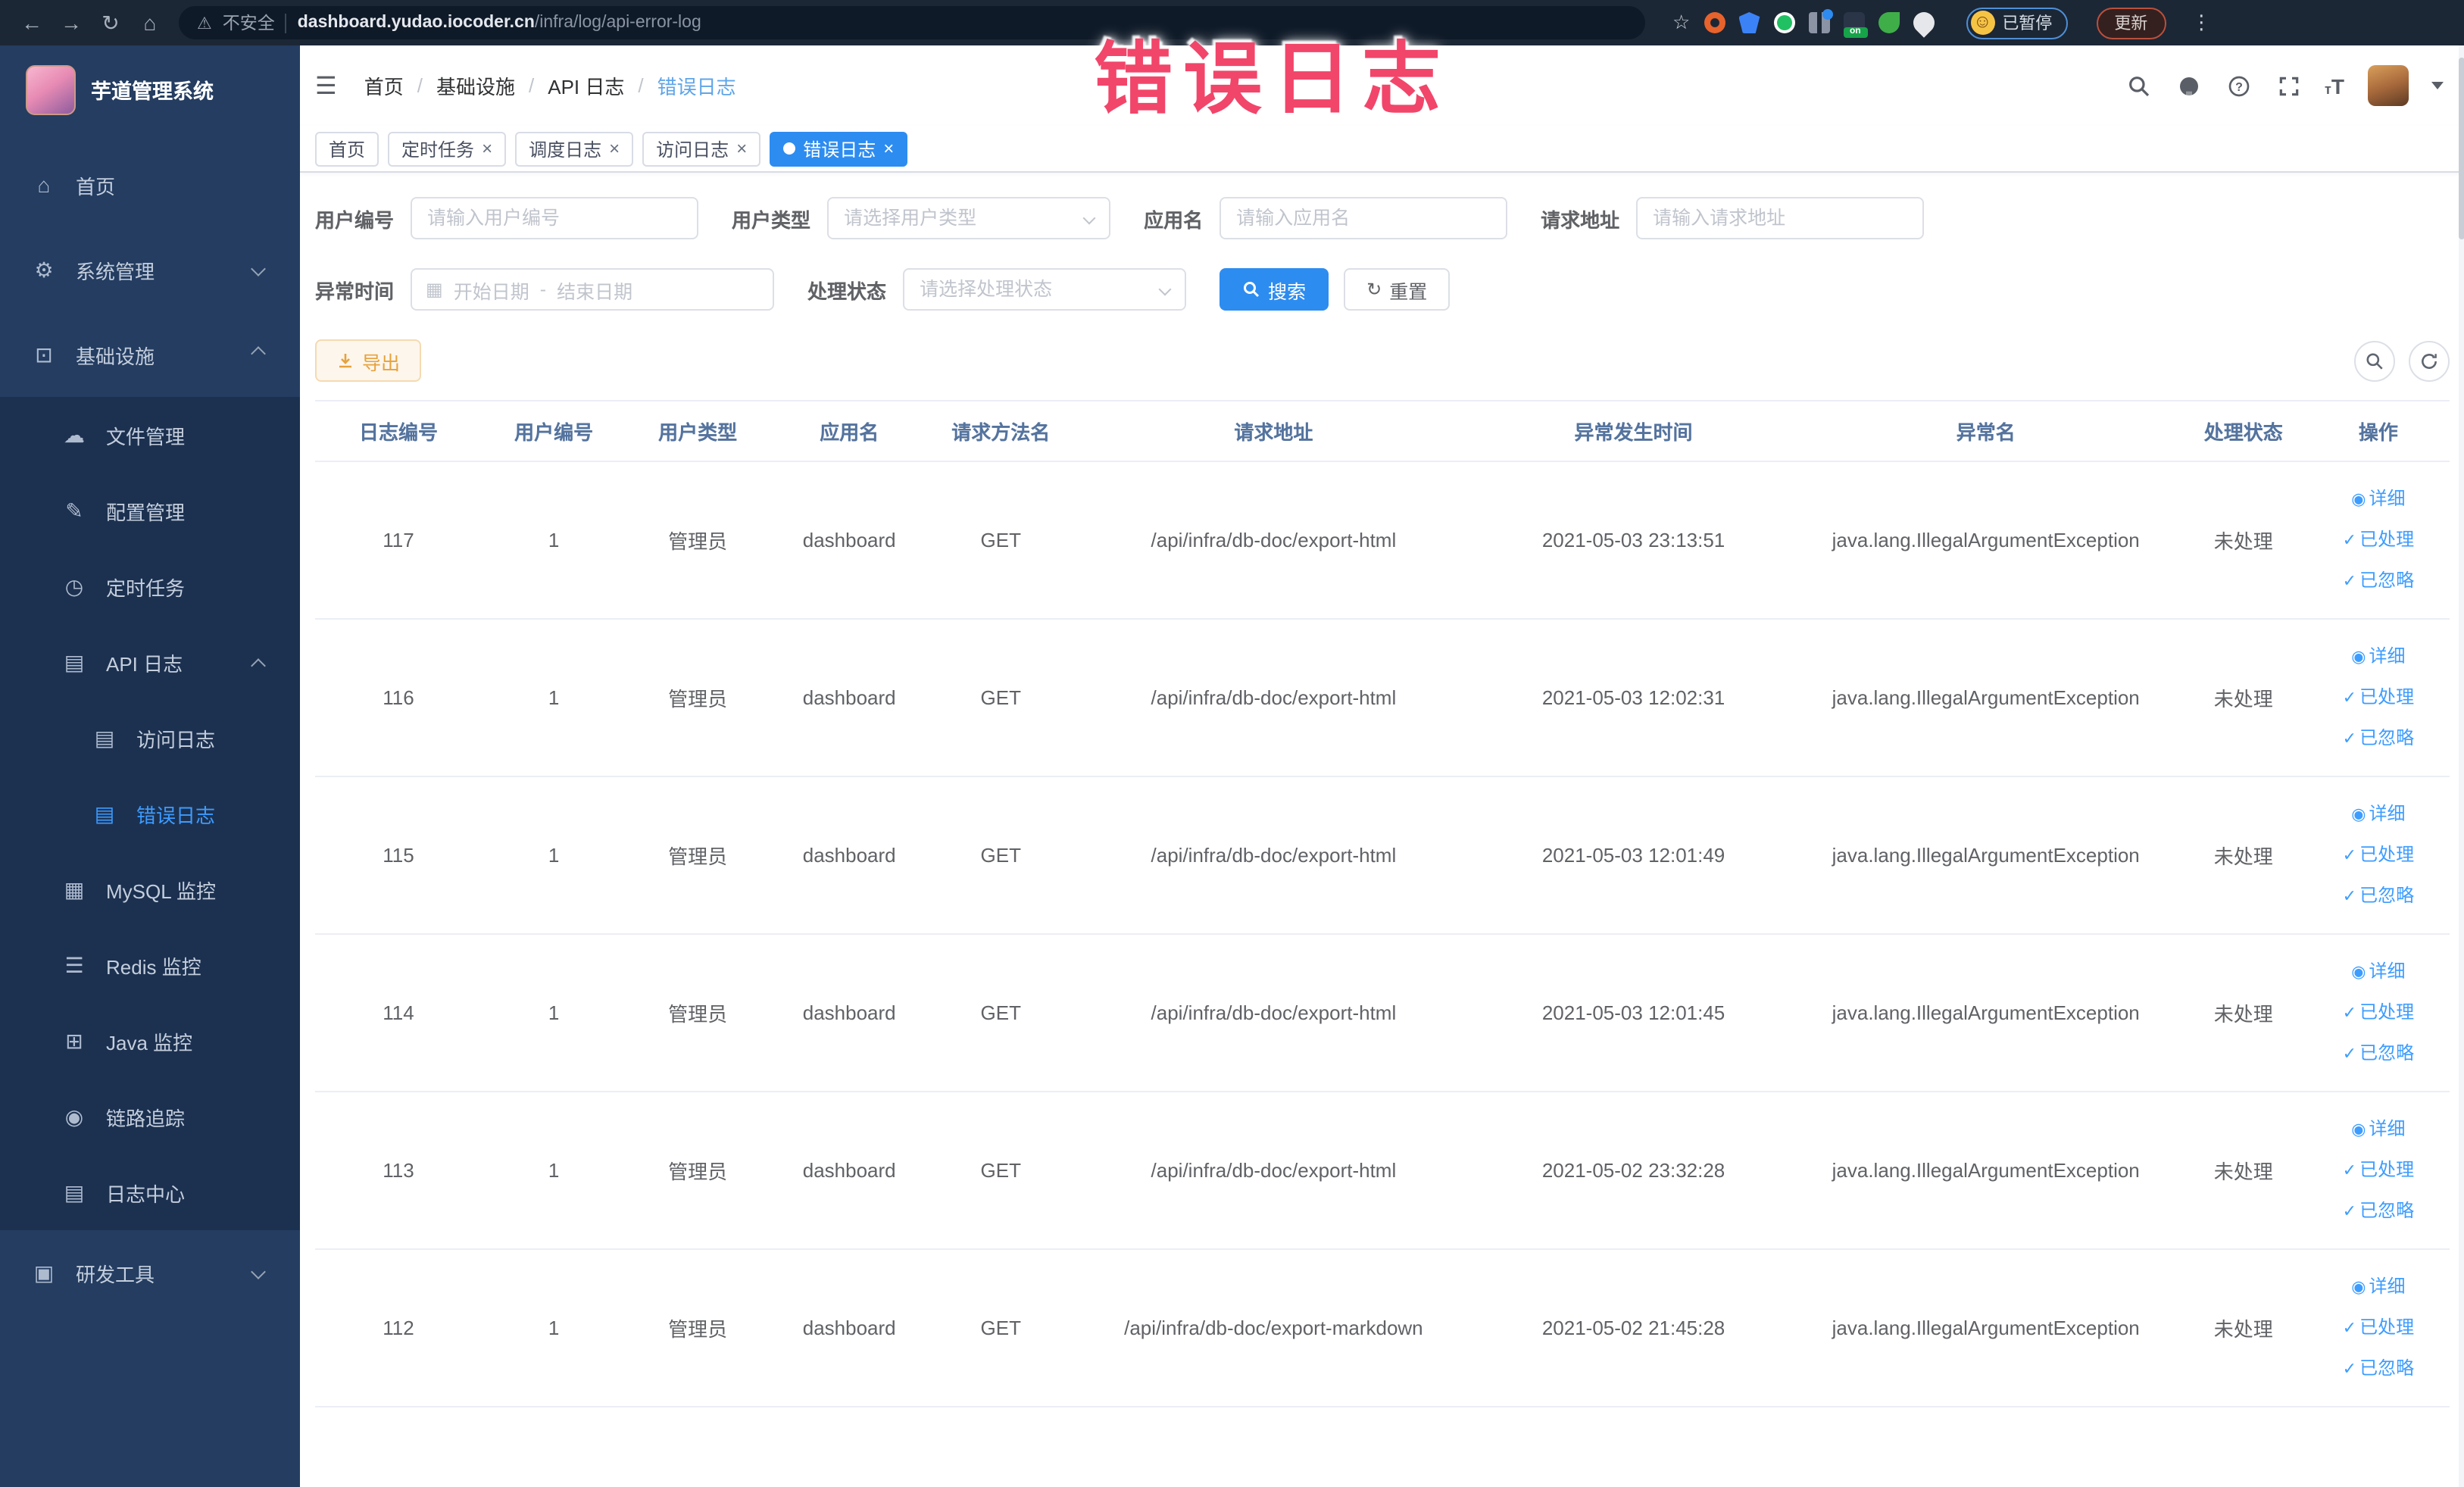 The height and width of the screenshot is (1487, 2464). Describe the element at coordinates (574, 148) in the screenshot. I see `tab-schedule-log: 调度日志 ×` at that location.